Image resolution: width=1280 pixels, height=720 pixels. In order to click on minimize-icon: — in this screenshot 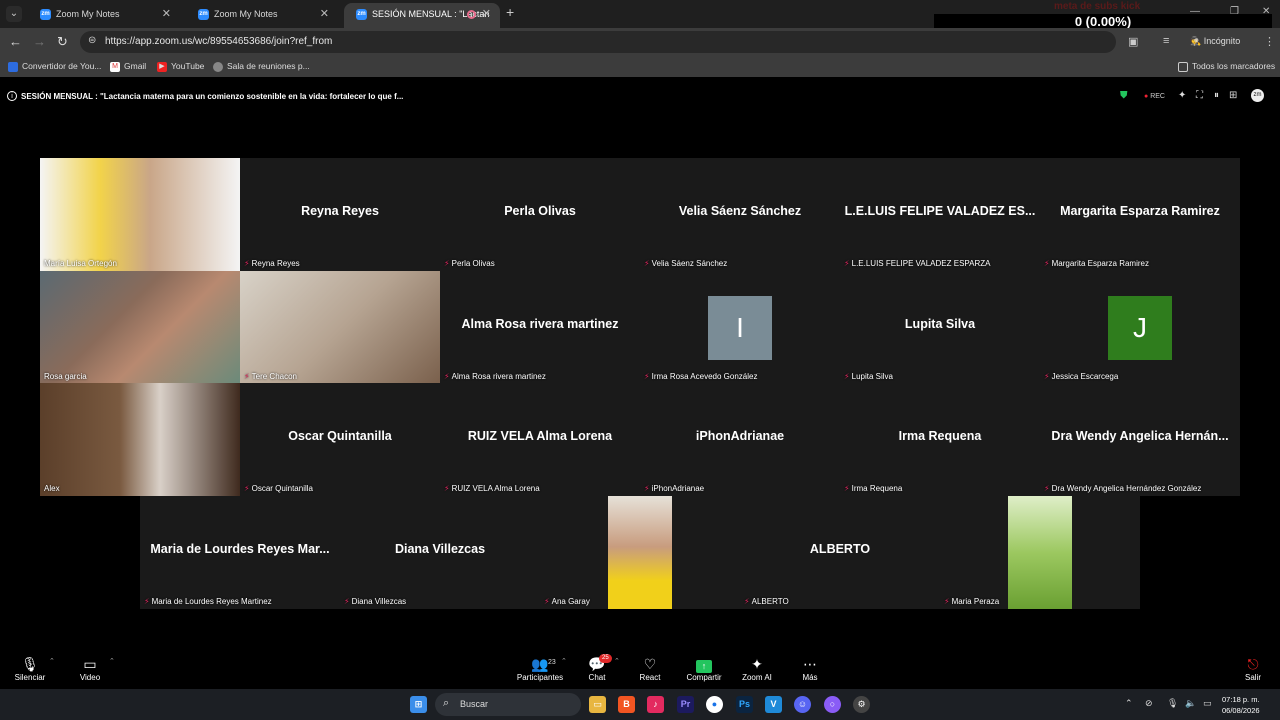, I will do `click(1195, 11)`.